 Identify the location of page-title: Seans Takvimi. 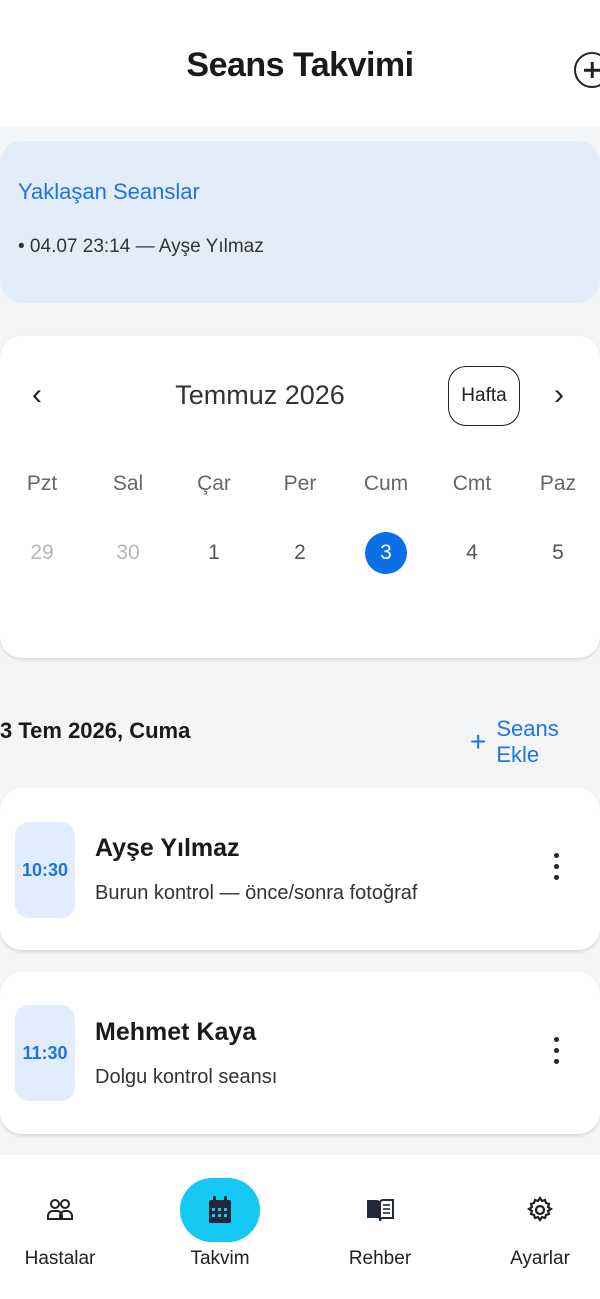
(300, 65).